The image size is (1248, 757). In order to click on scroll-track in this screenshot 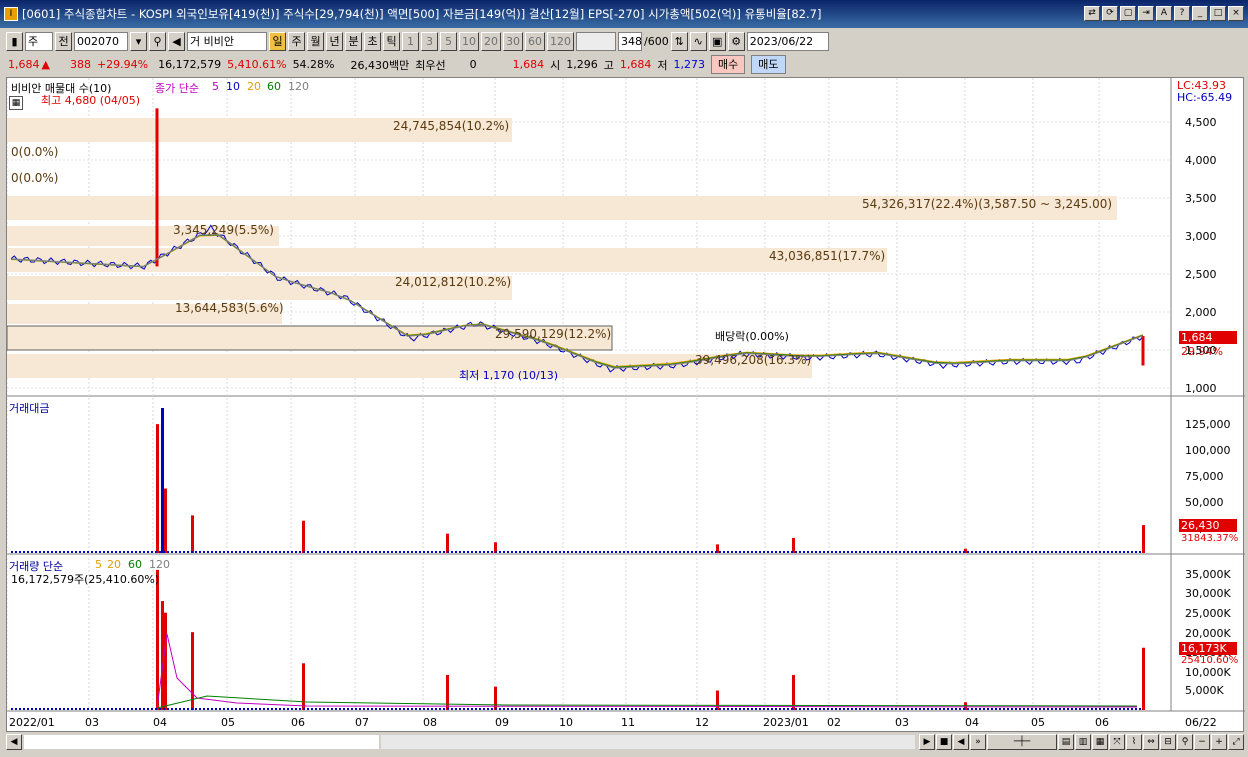, I will do `click(648, 742)`.